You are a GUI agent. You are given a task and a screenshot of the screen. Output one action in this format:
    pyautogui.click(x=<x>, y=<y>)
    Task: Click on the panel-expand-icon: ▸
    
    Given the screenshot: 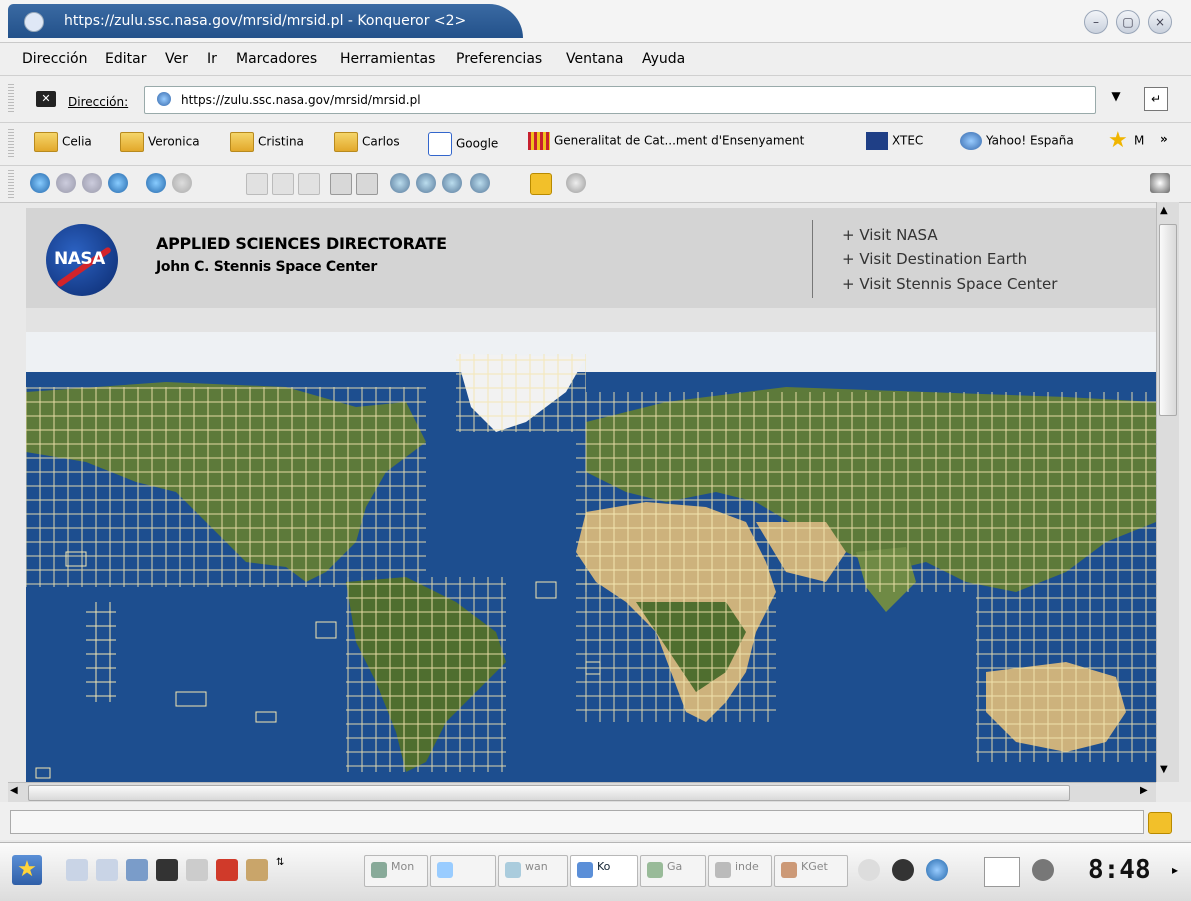 What is the action you would take?
    pyautogui.click(x=1175, y=870)
    